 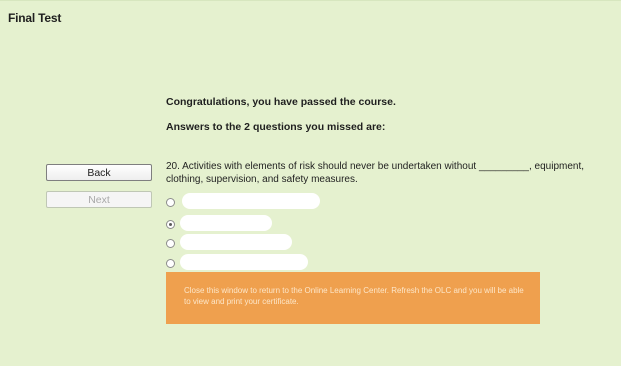 What do you see at coordinates (99, 199) in the screenshot?
I see `next-button: Next` at bounding box center [99, 199].